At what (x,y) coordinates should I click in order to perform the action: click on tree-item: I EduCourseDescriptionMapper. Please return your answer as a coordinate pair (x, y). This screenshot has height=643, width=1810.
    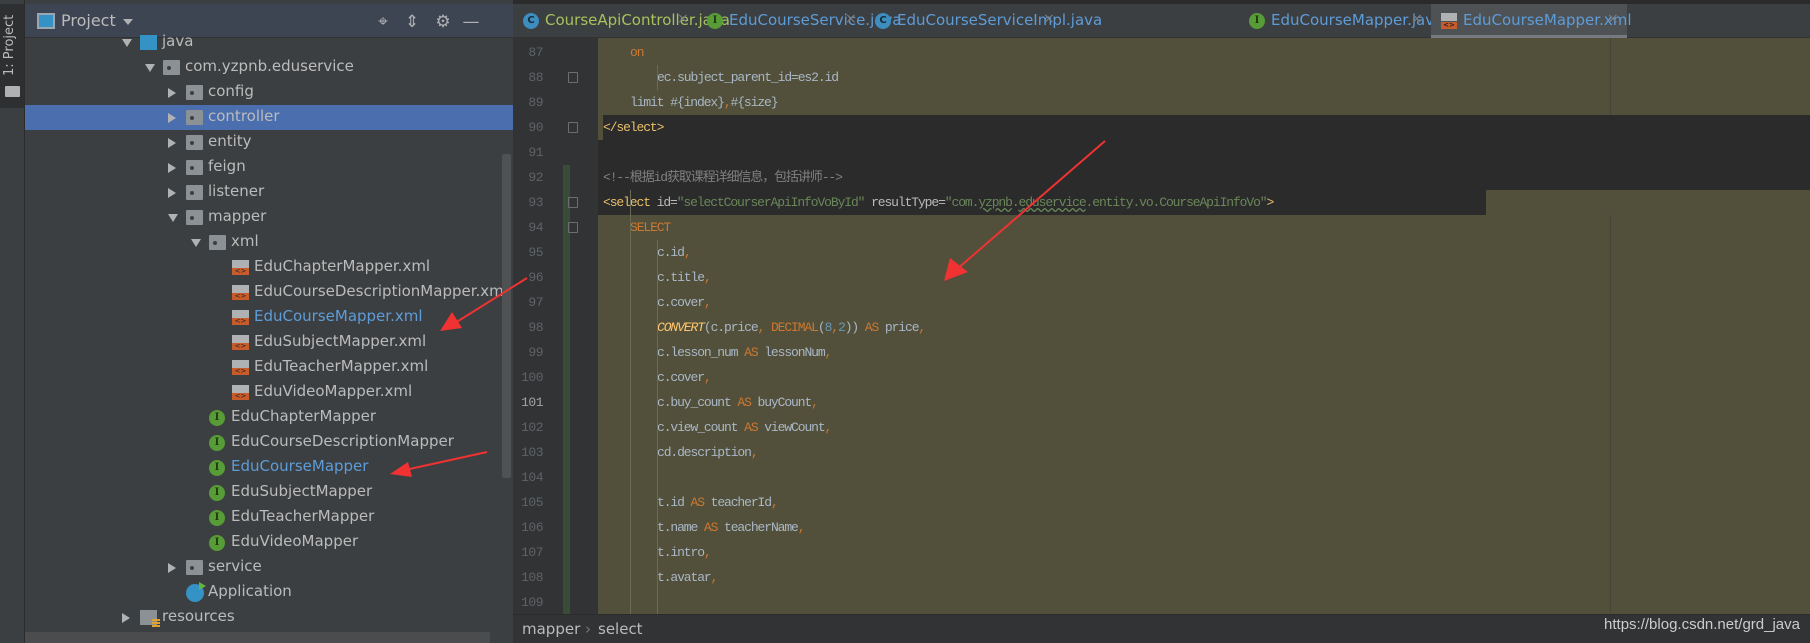
    Looking at the image, I should click on (269, 442).